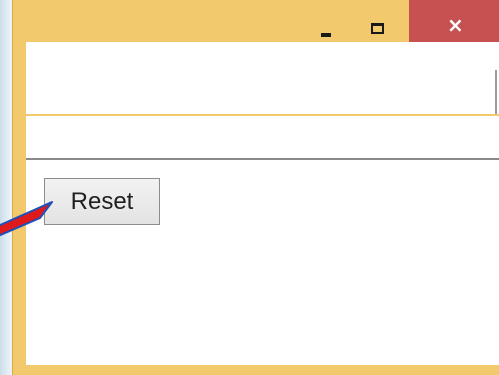 Image resolution: width=499 pixels, height=375 pixels. I want to click on panel-divider, so click(496, 92).